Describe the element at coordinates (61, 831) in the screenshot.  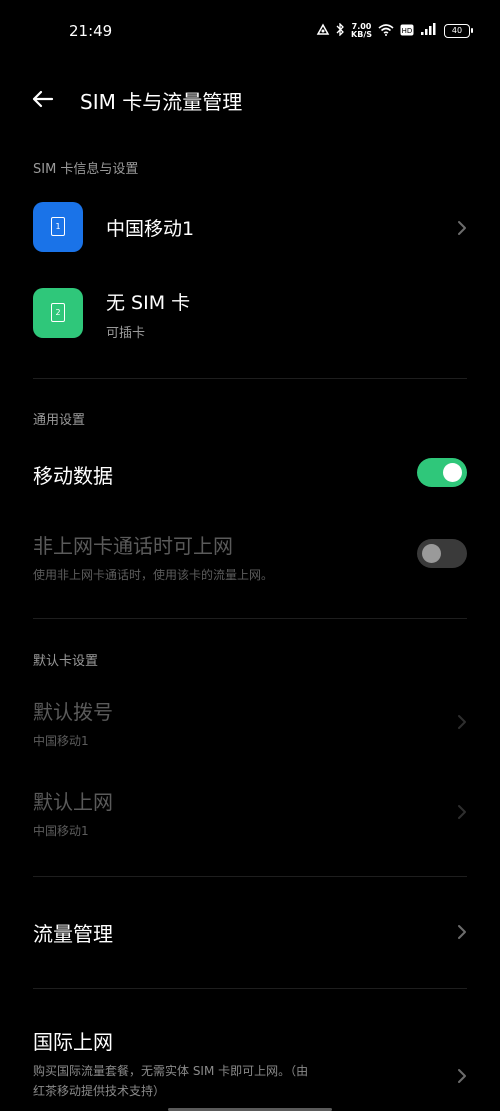
I see `default-data-value: 中国移动1` at that location.